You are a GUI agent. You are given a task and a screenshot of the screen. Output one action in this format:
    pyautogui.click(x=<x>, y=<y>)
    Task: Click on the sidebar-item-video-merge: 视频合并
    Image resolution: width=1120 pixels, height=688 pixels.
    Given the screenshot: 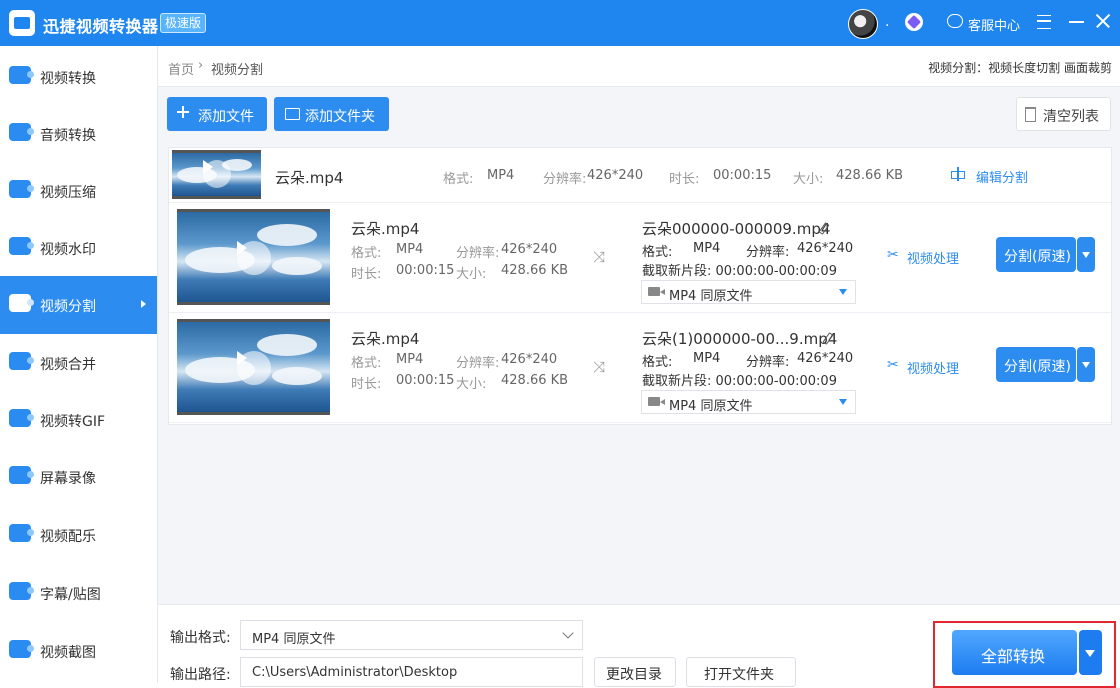 What is the action you would take?
    pyautogui.click(x=78, y=363)
    